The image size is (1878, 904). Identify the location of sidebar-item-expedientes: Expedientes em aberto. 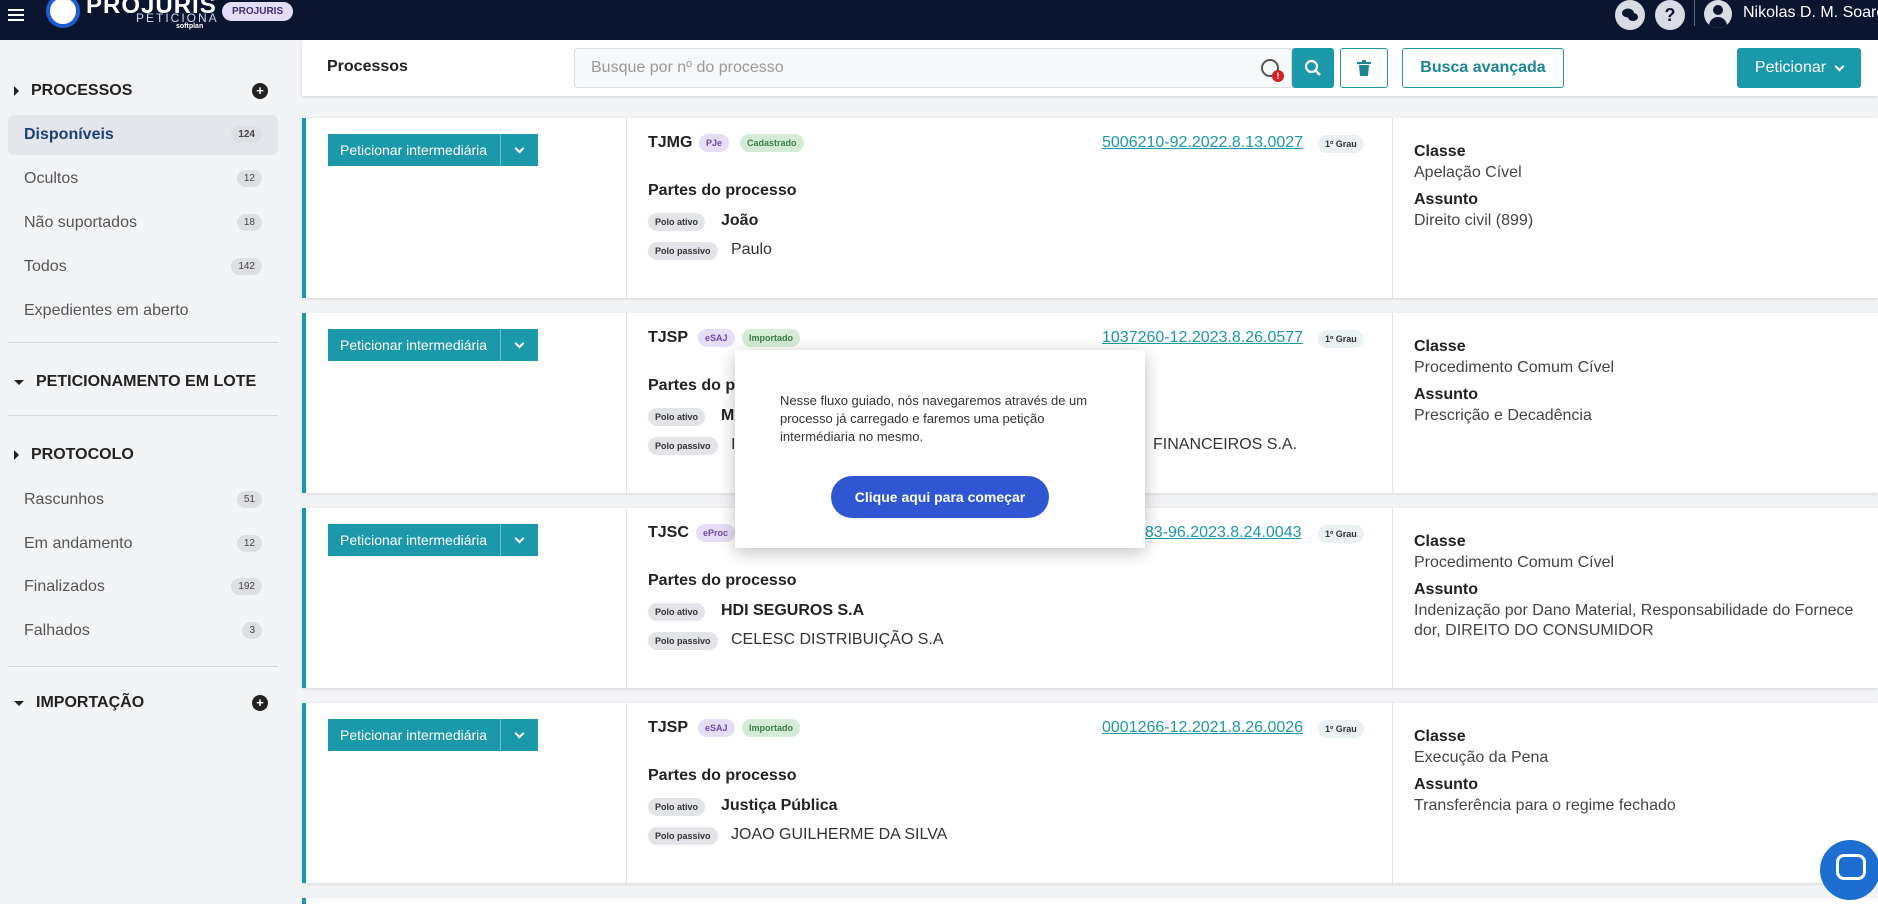
(143, 311).